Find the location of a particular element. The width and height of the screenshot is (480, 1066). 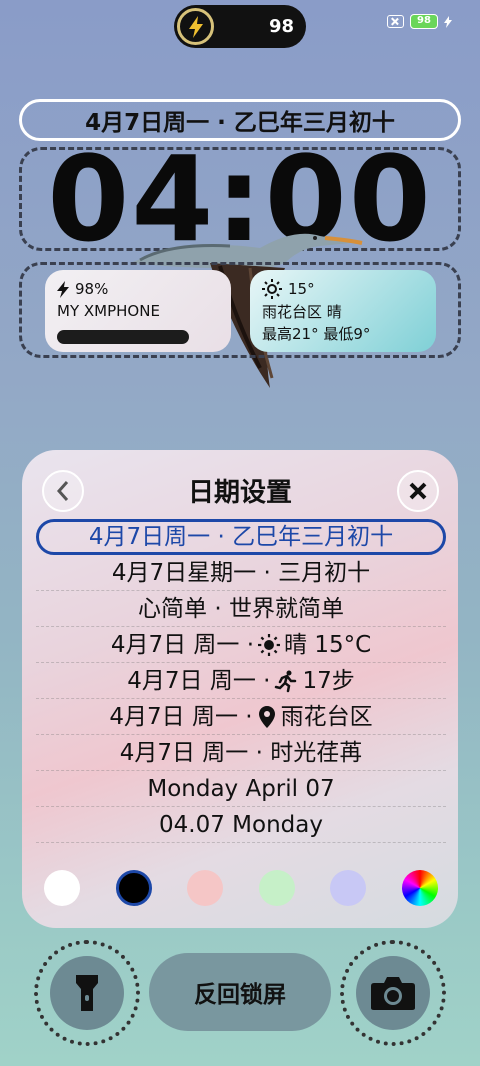

battery-progress-bar is located at coordinates (123, 337).